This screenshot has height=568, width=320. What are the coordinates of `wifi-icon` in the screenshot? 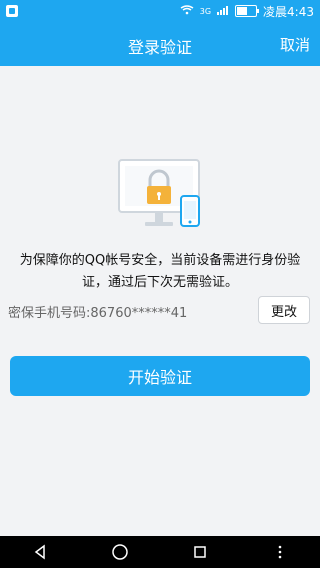 It's located at (187, 11).